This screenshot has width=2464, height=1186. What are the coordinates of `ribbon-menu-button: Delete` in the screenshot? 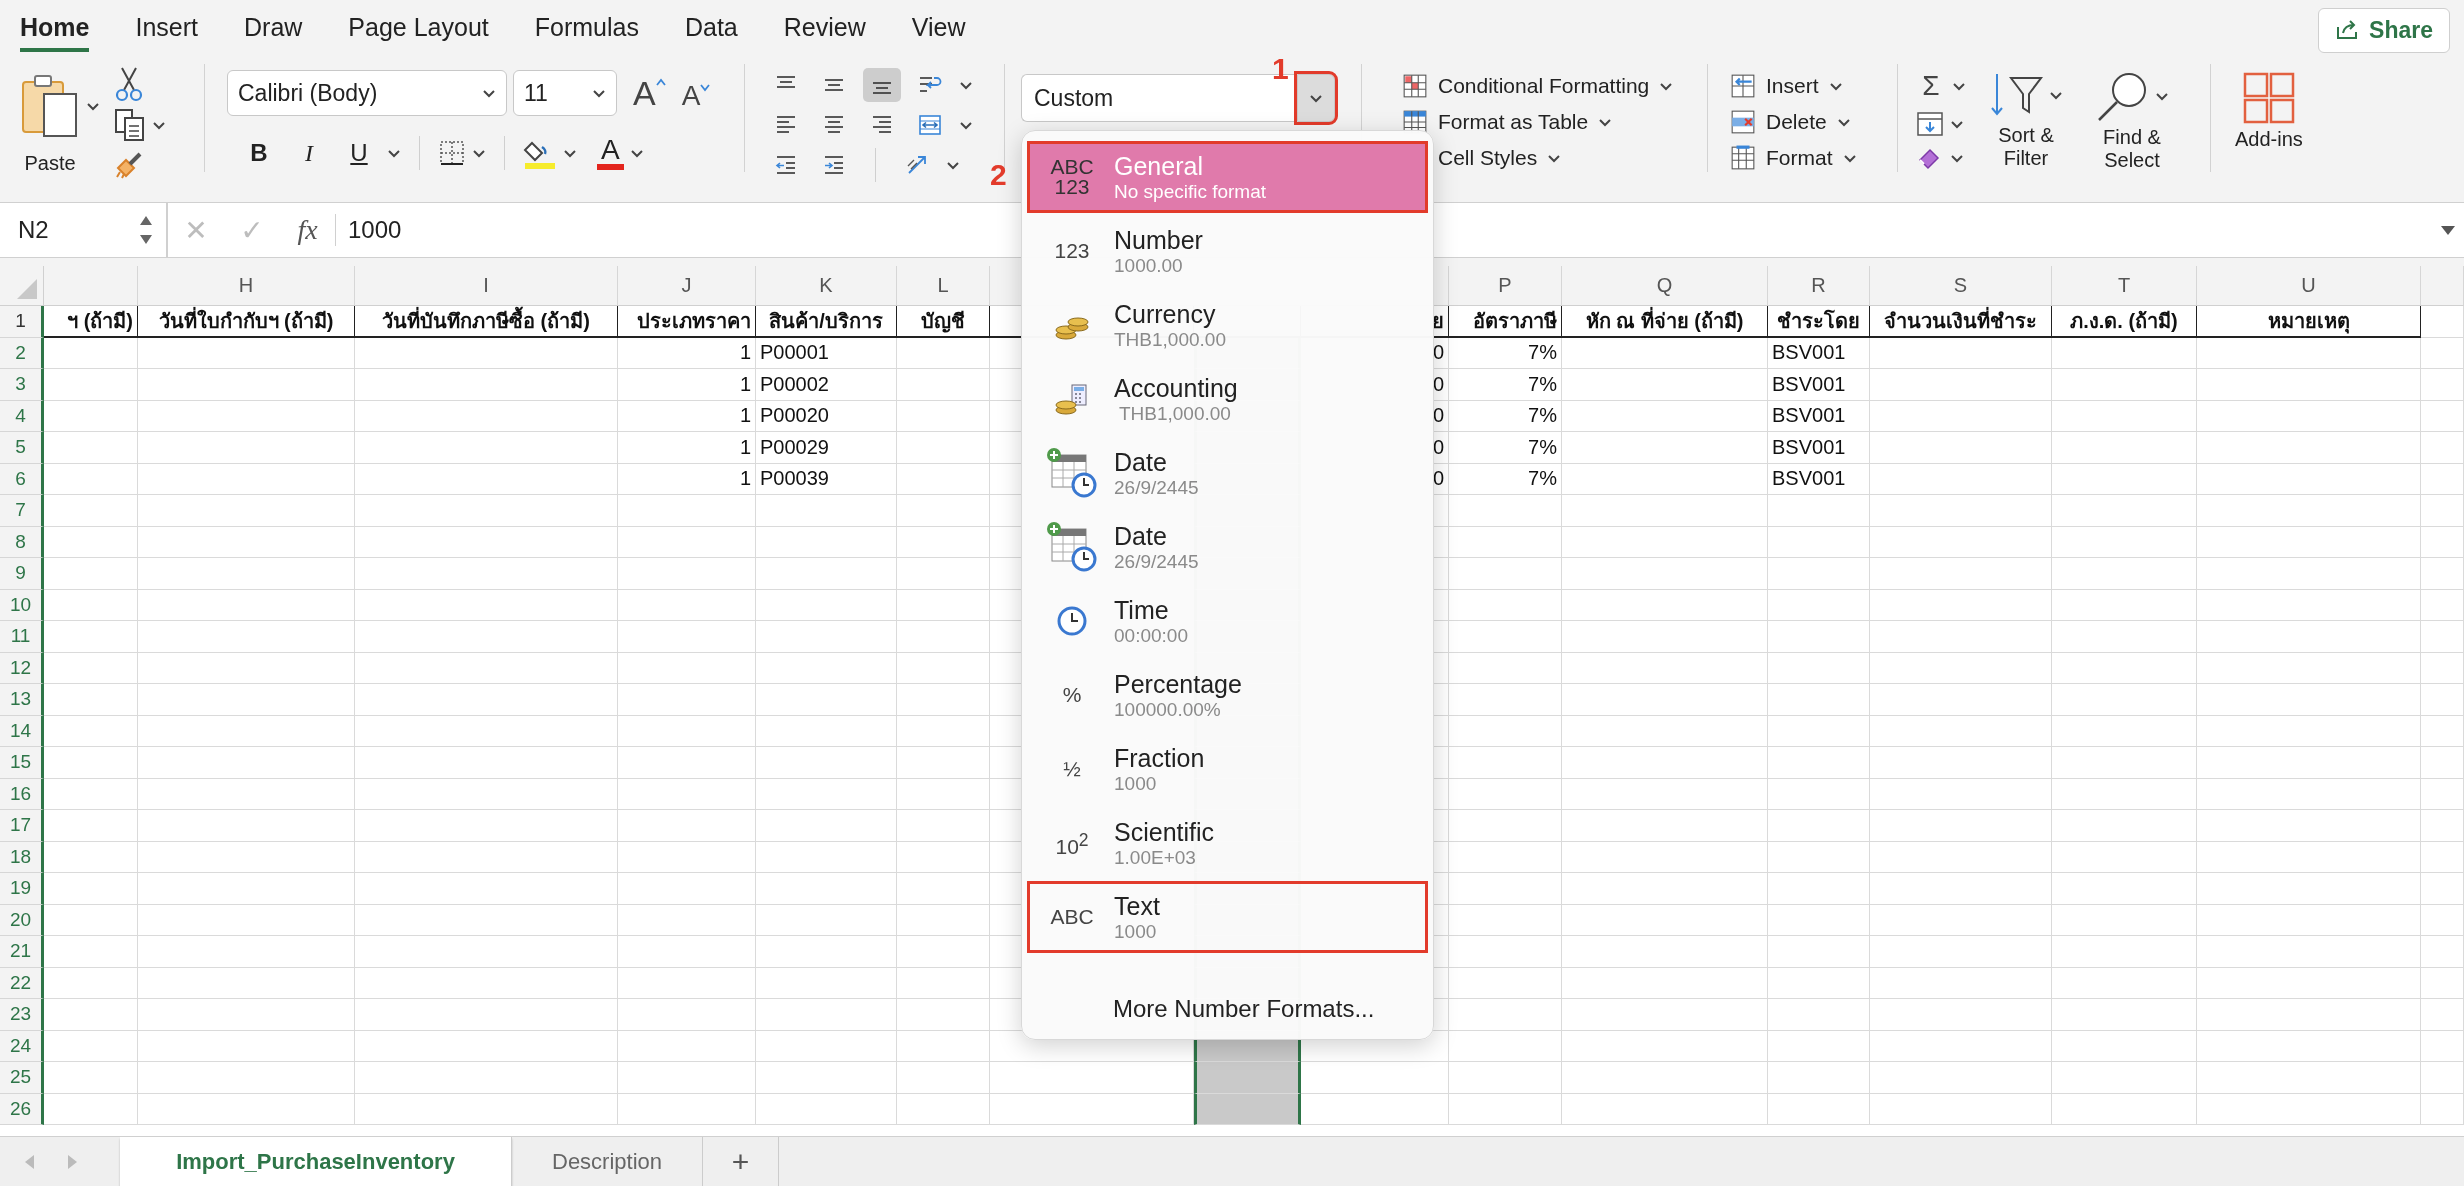 It's located at (1813, 122).